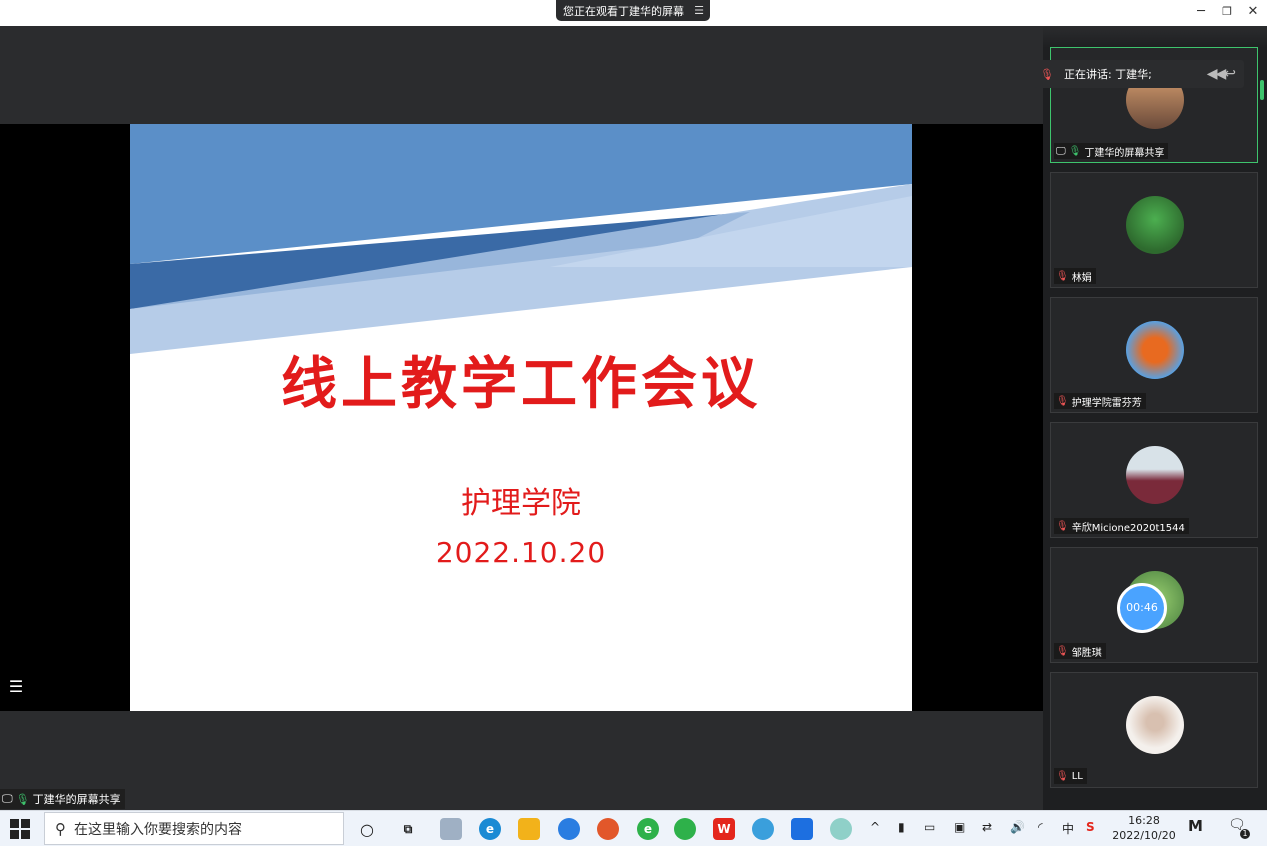 This screenshot has width=1267, height=846. What do you see at coordinates (1047, 74) in the screenshot?
I see `mic-icon: 🎙` at bounding box center [1047, 74].